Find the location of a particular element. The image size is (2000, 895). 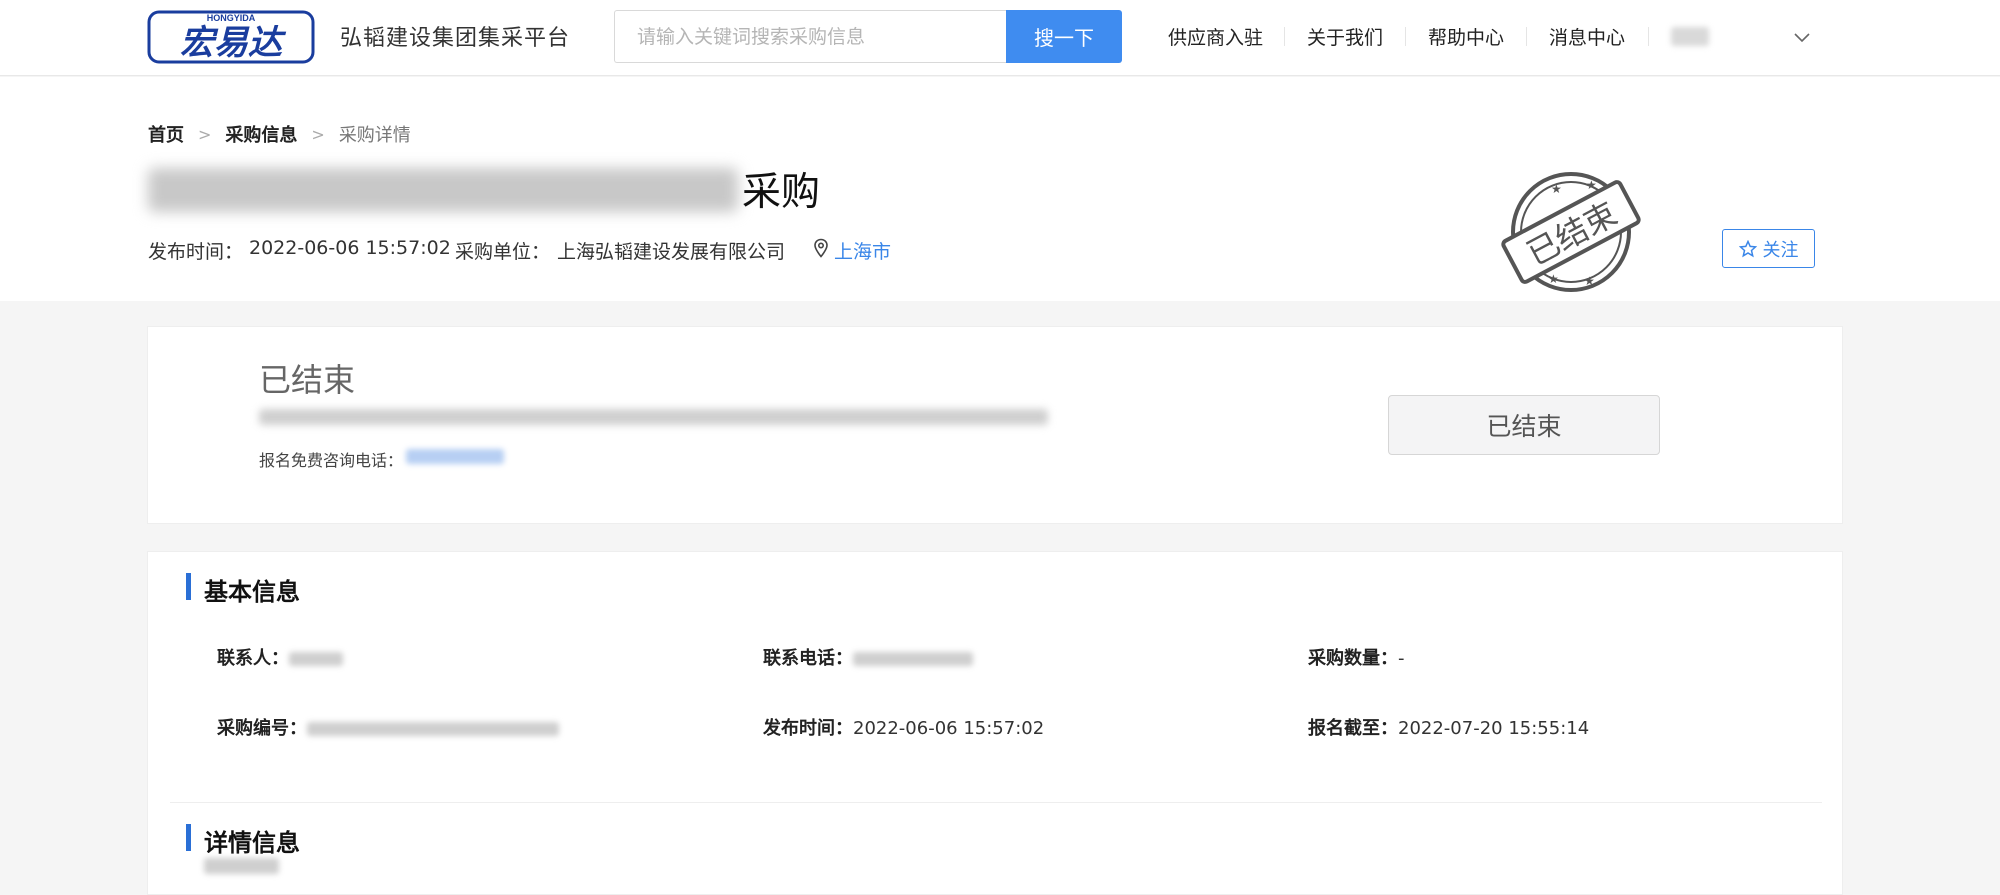

contact-phone-redacted is located at coordinates (913, 659).